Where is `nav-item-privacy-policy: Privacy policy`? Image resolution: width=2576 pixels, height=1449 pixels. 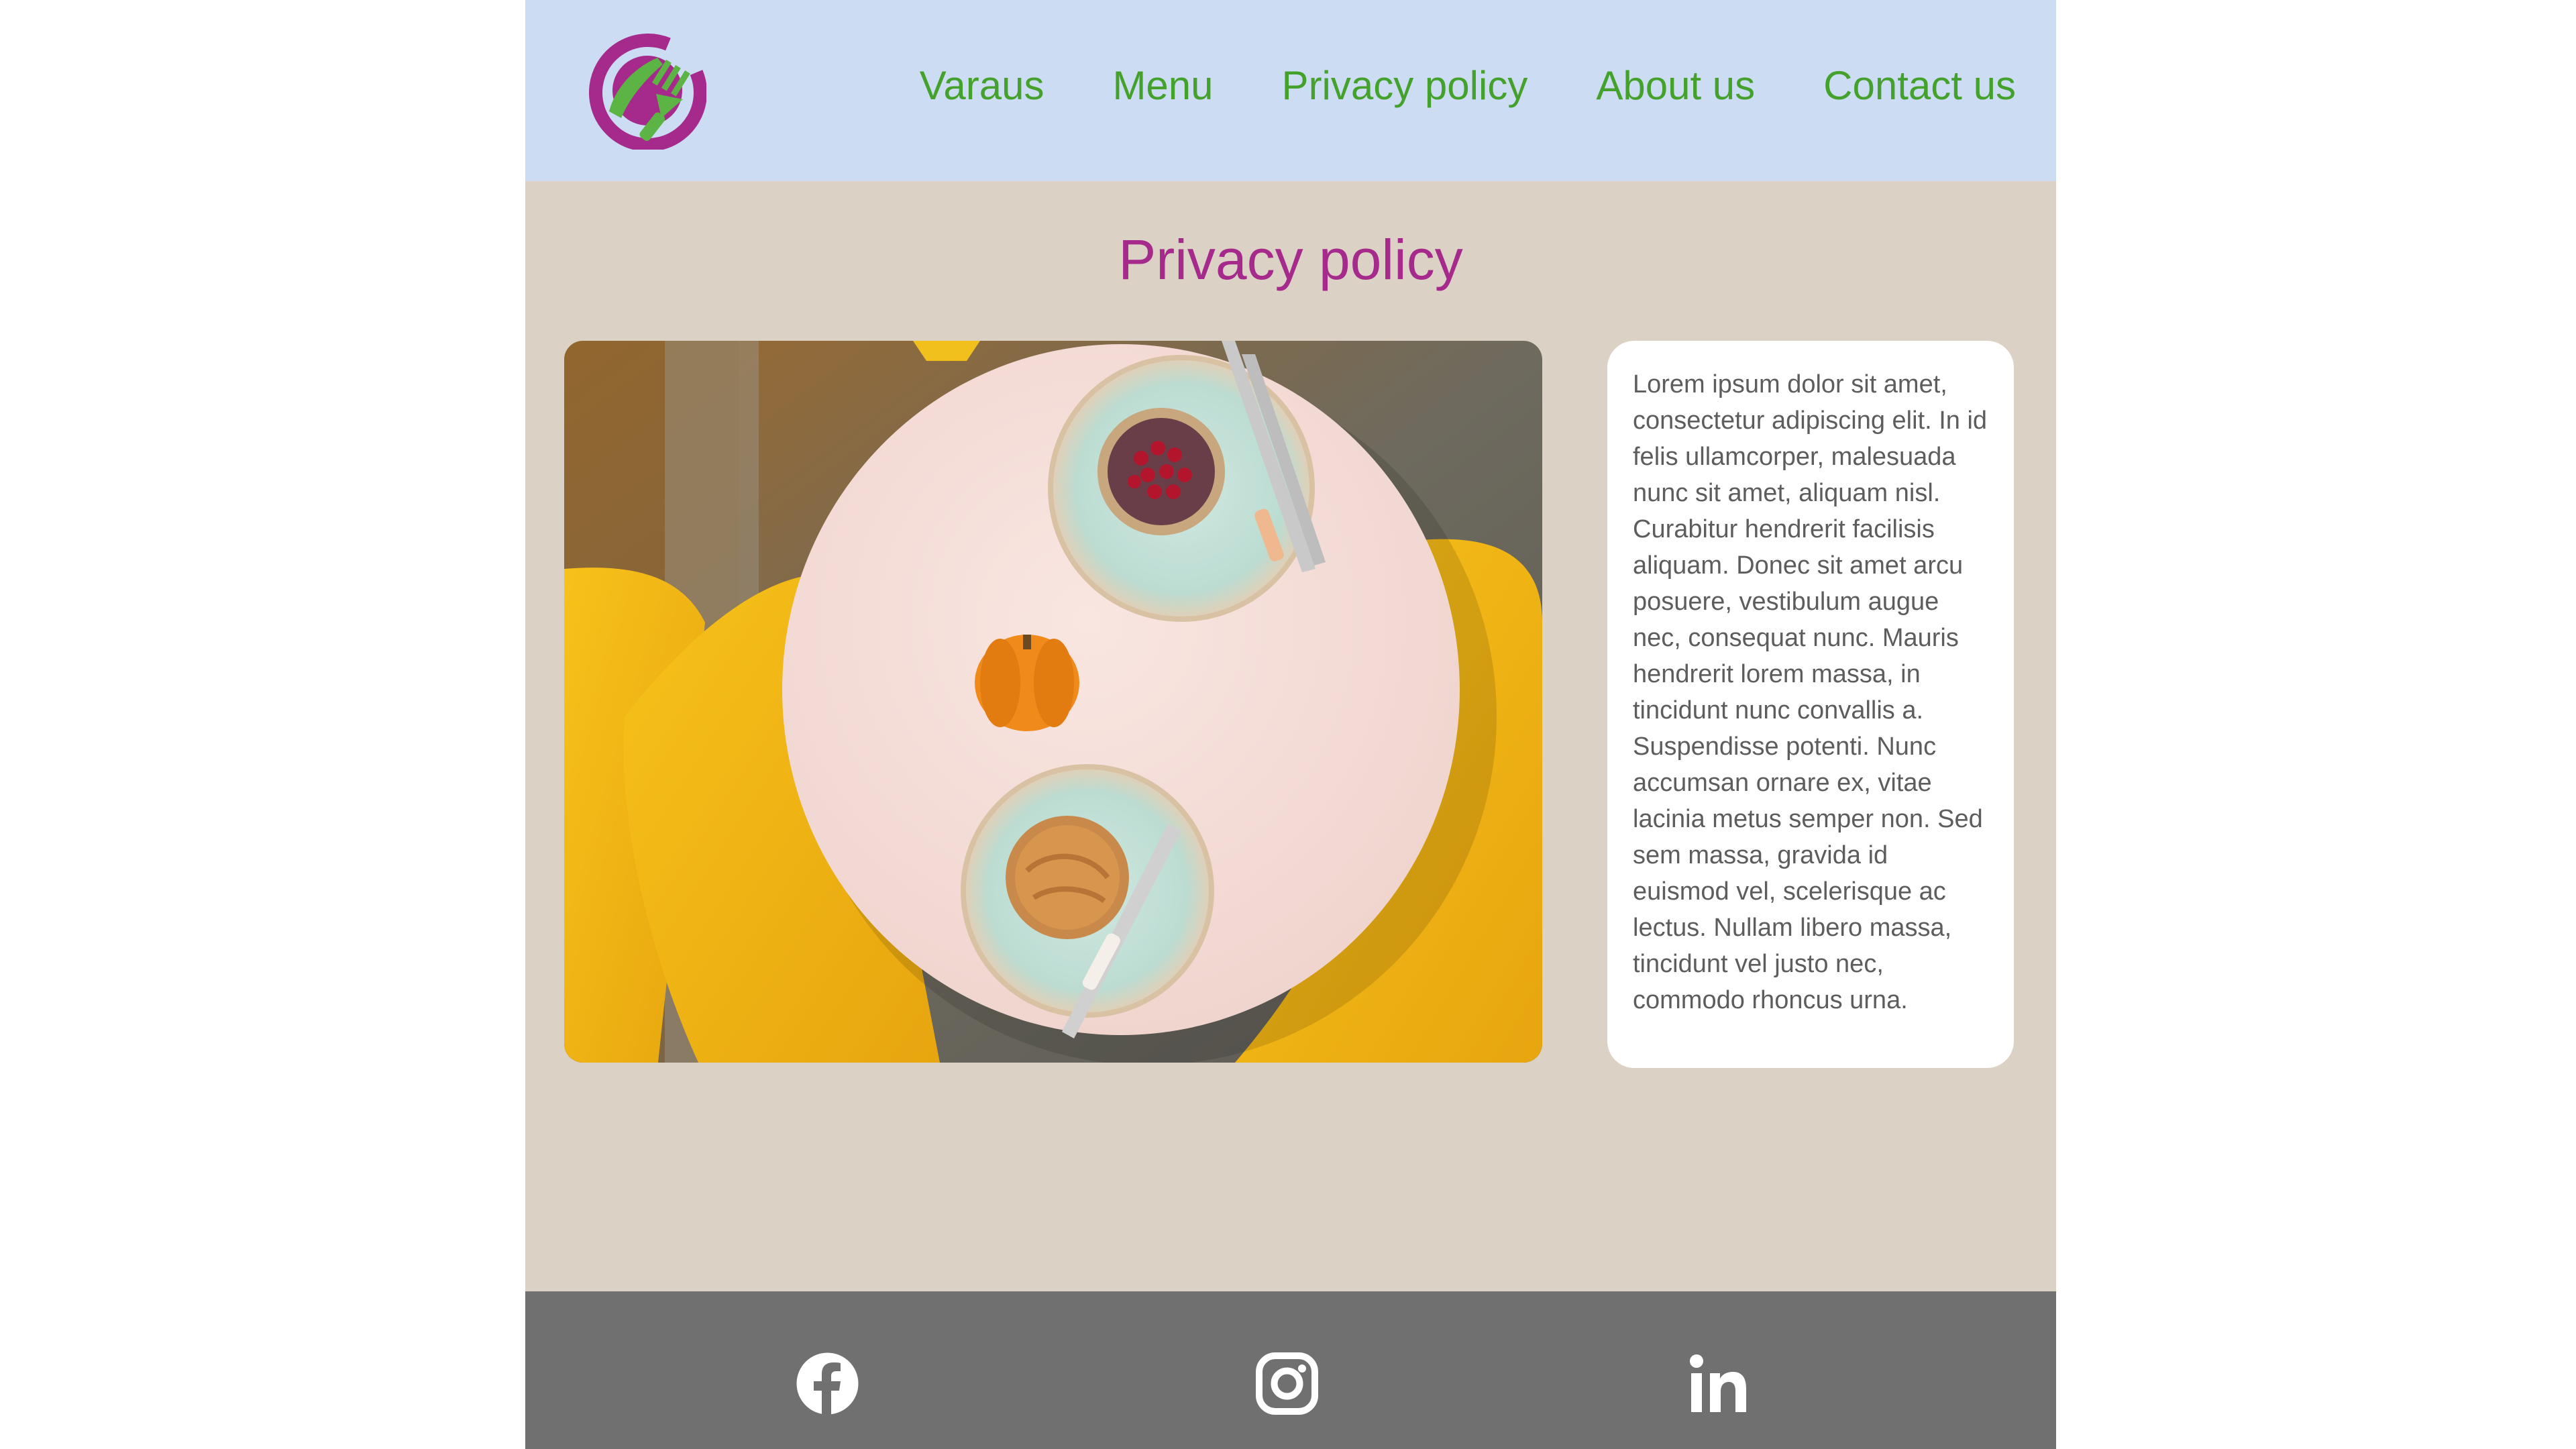 nav-item-privacy-policy: Privacy policy is located at coordinates (1405, 86).